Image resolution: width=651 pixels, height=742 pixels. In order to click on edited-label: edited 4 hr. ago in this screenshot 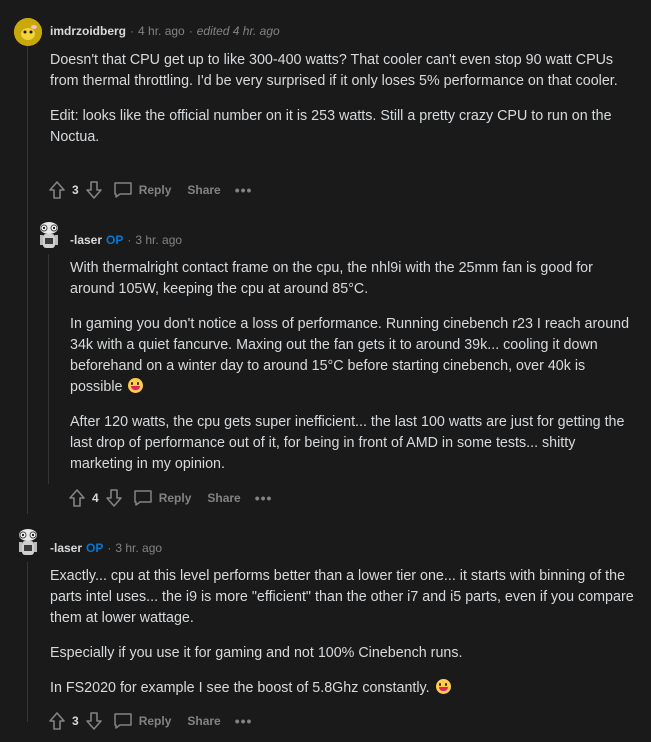, I will do `click(238, 31)`.